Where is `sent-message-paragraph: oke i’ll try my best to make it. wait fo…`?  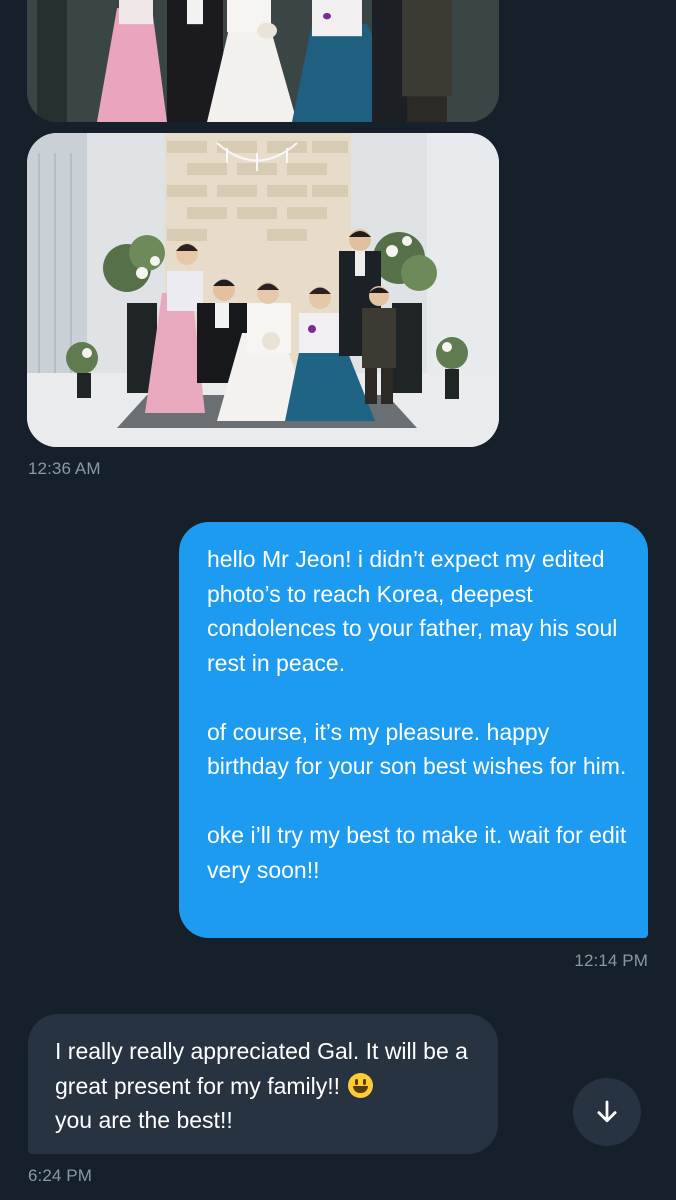
sent-message-paragraph: oke i’ll try my best to make it. wait fo… is located at coordinates (417, 852).